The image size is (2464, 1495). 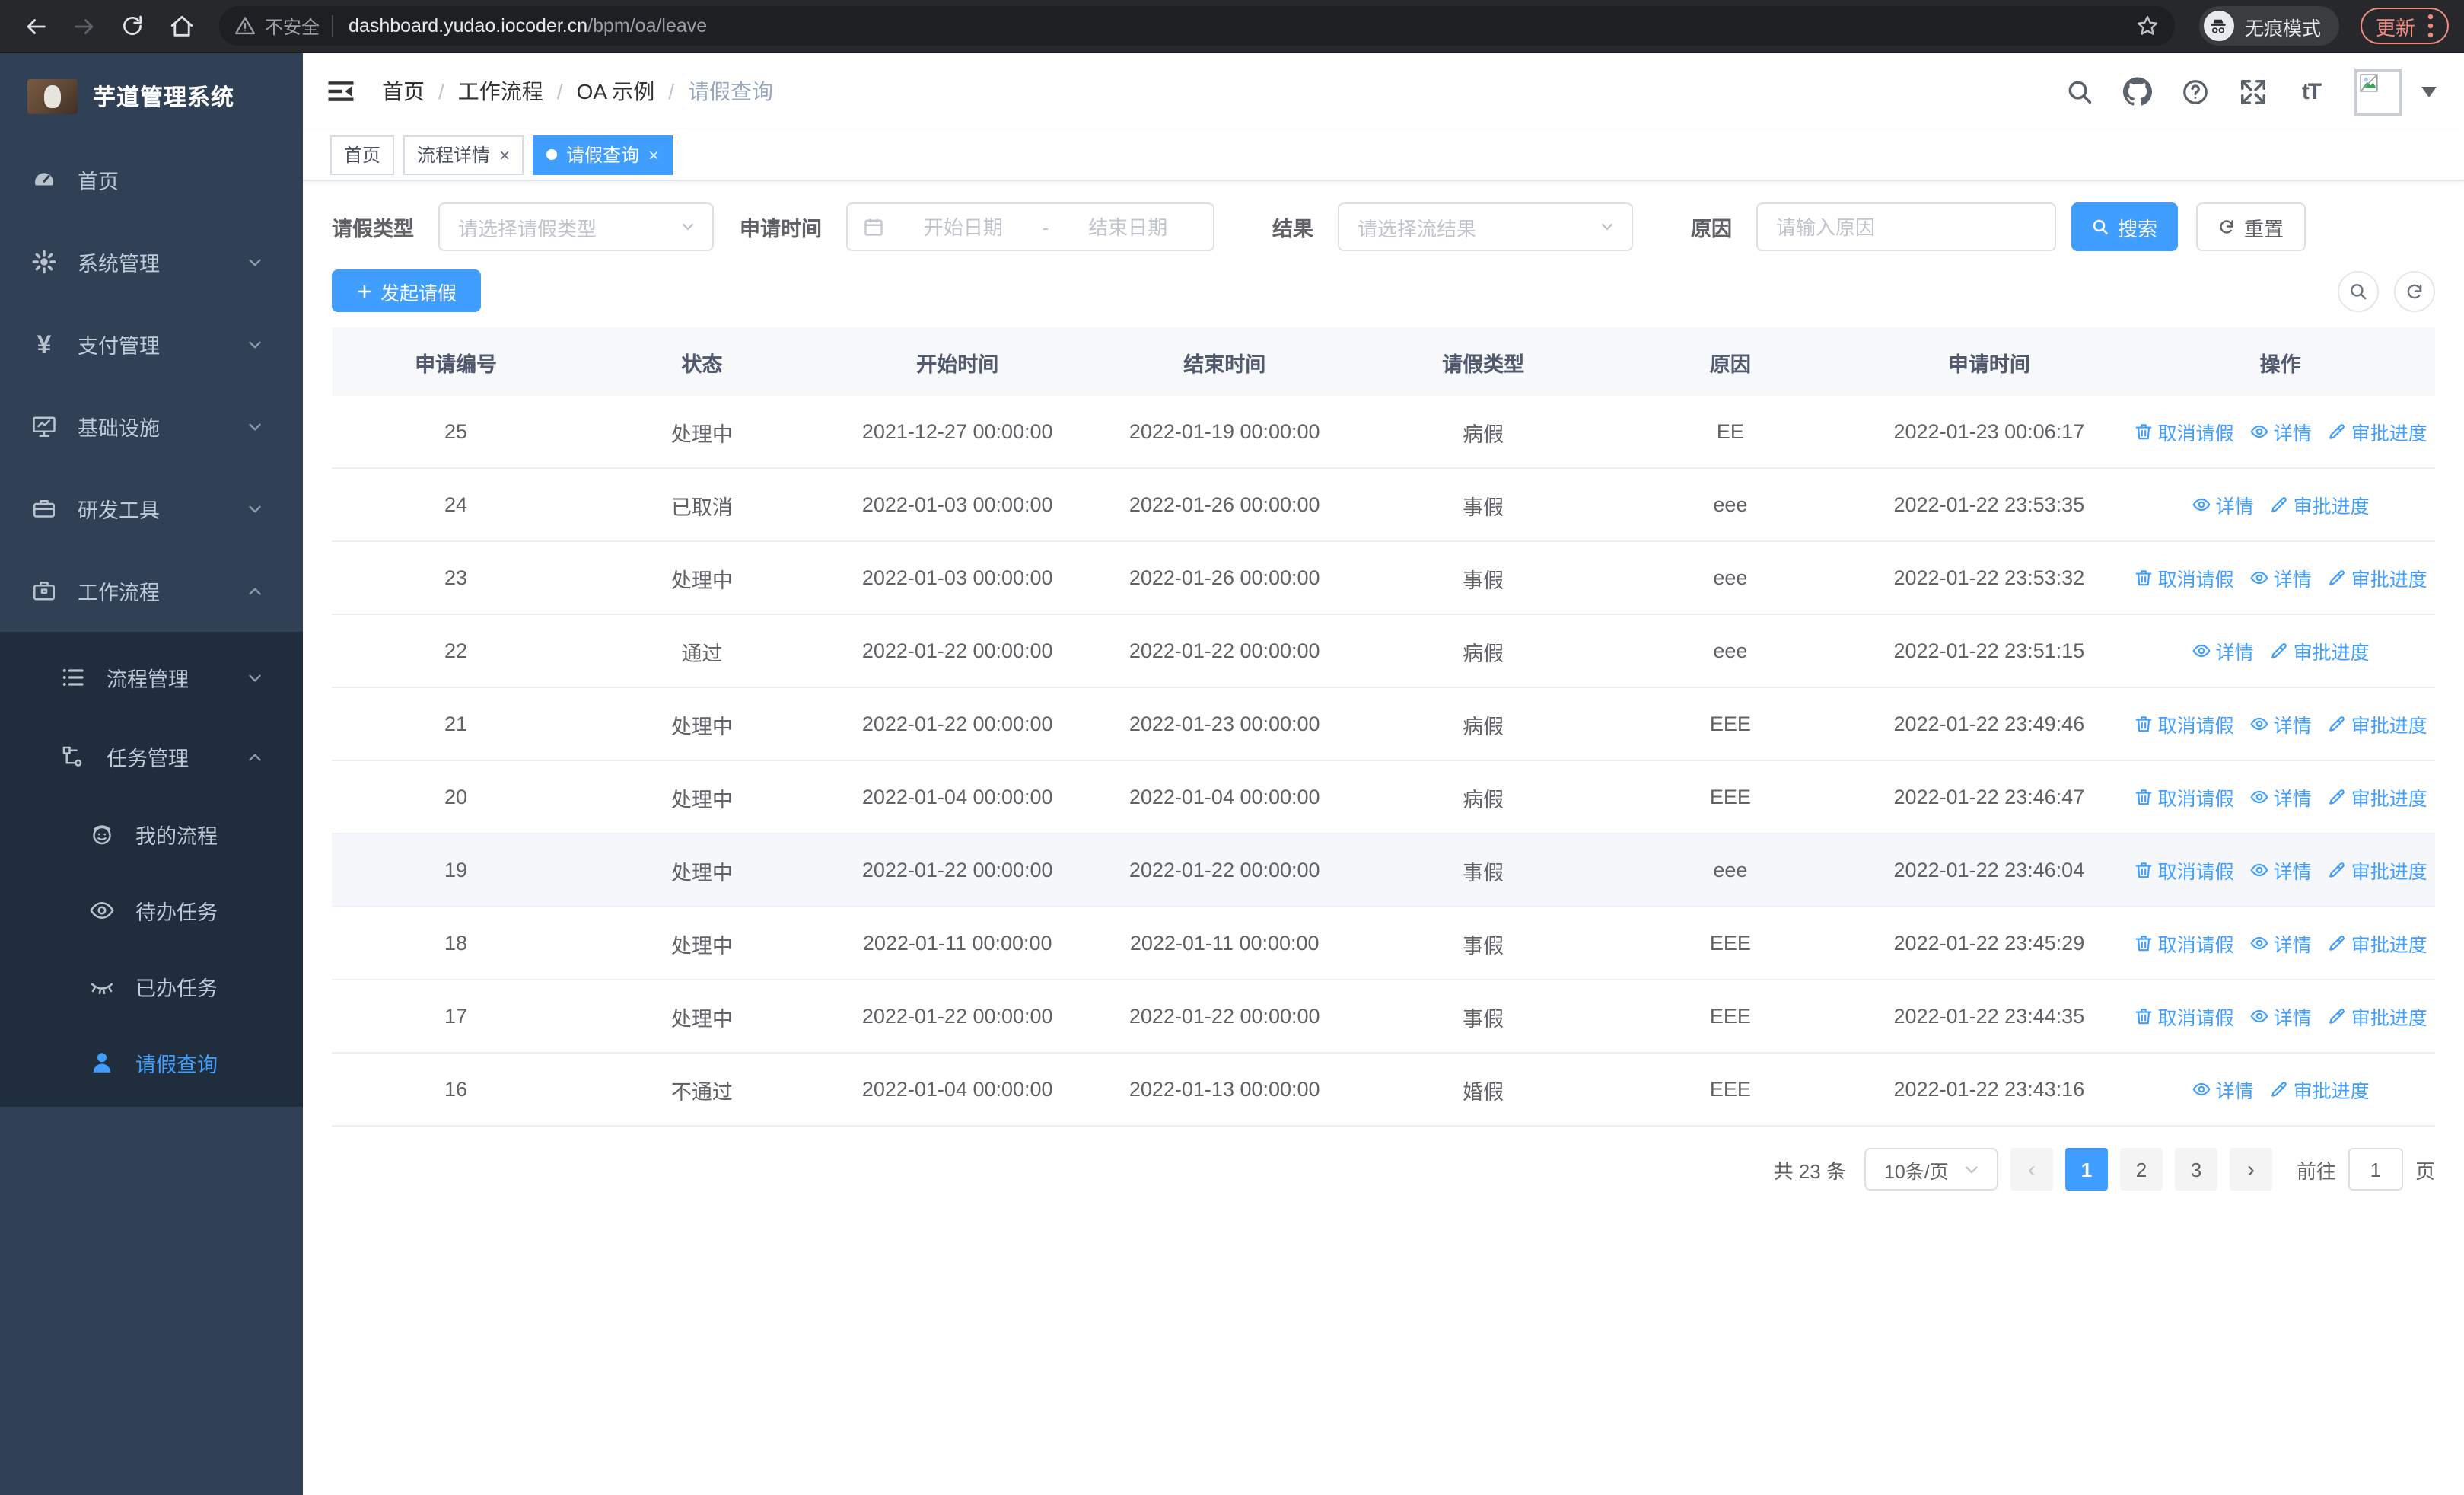 I want to click on back-icon, so click(x=35, y=26).